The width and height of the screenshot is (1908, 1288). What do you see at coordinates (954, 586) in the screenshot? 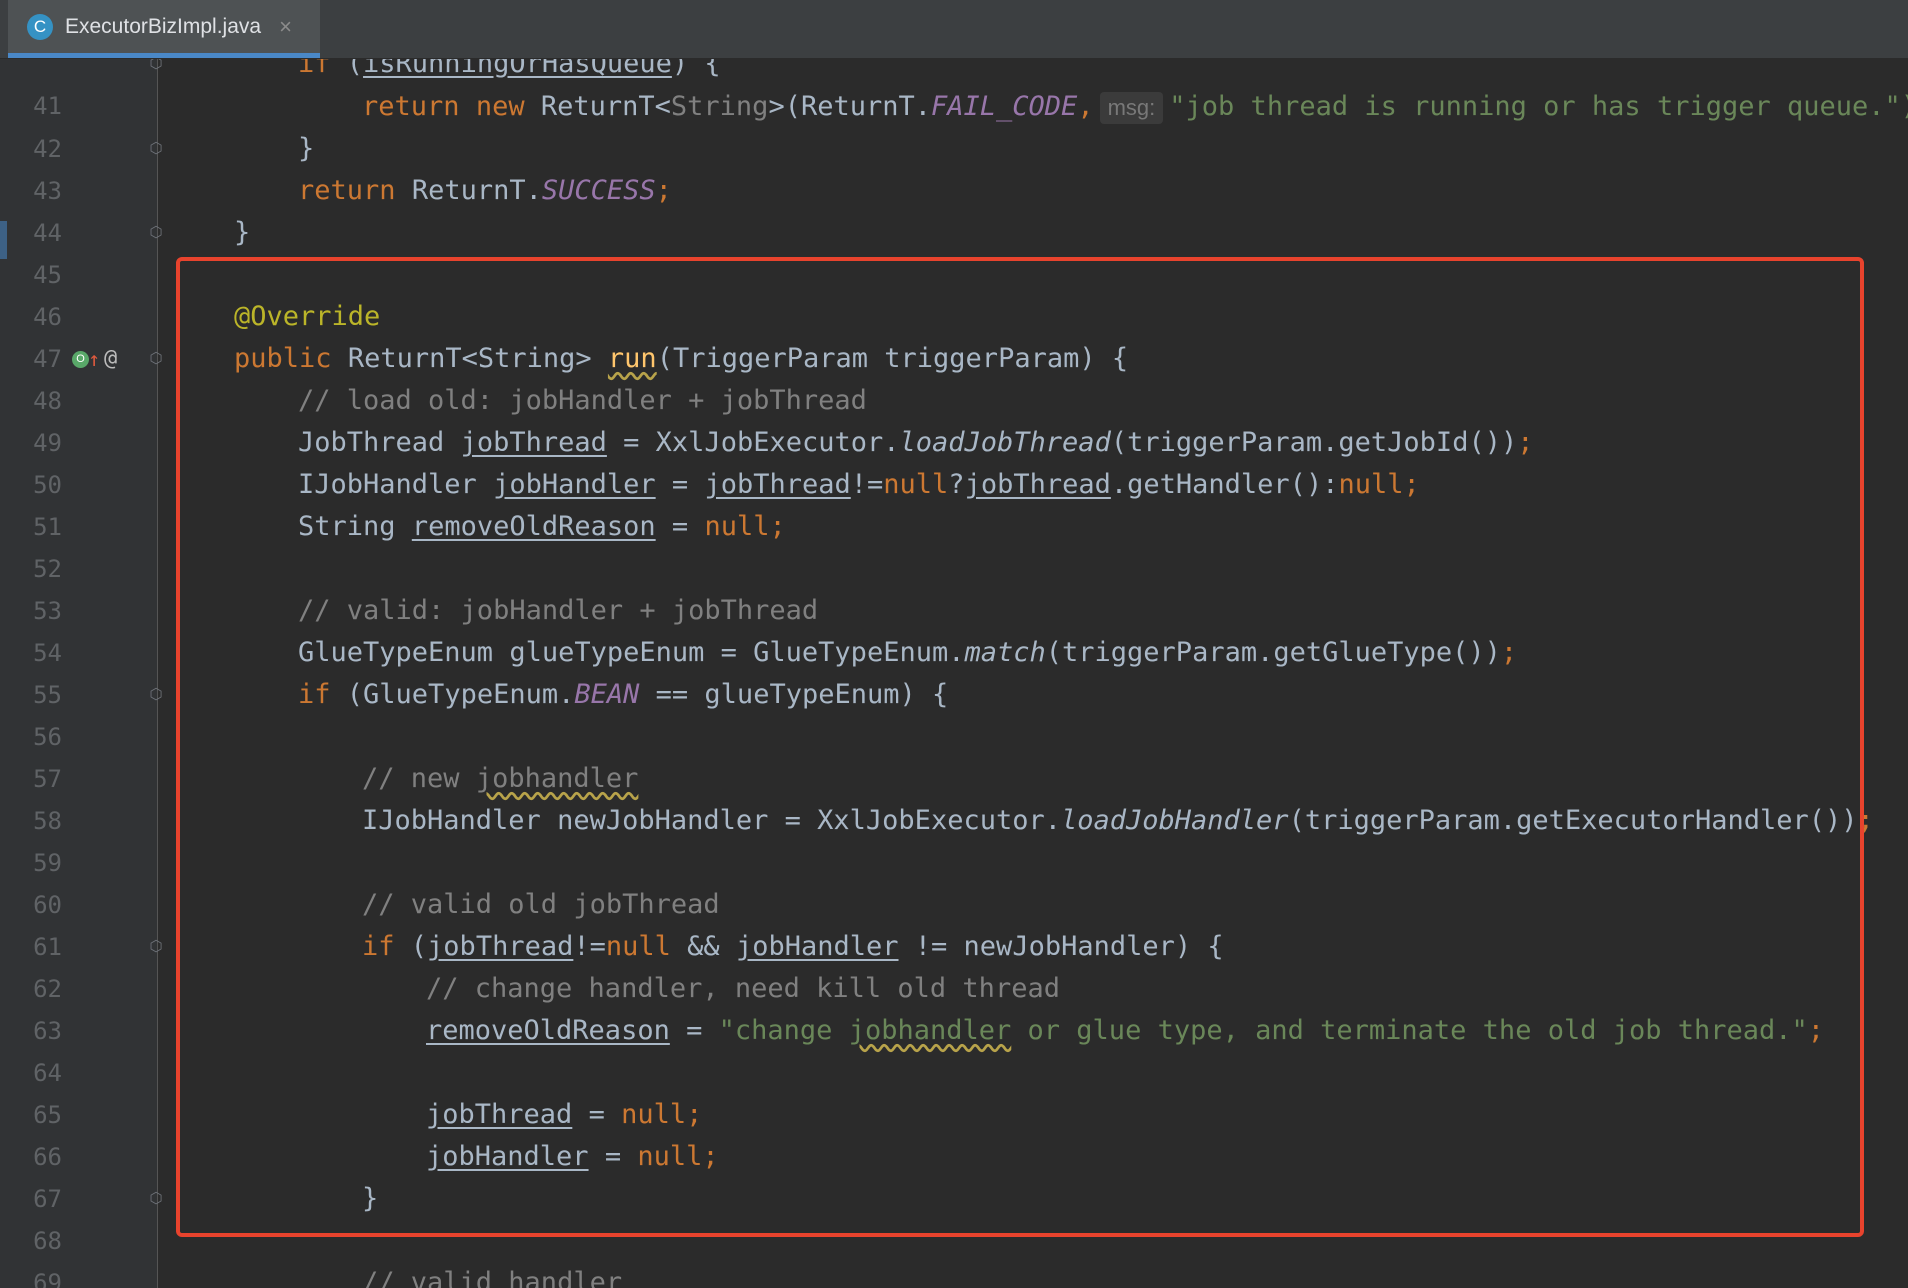
I see `code-line: 53` at bounding box center [954, 586].